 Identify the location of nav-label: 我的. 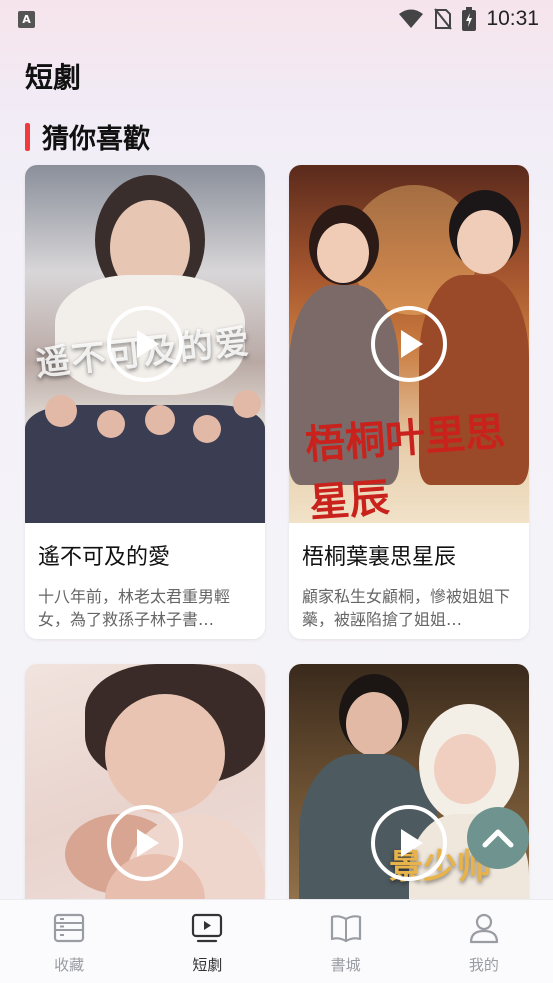
(483, 965).